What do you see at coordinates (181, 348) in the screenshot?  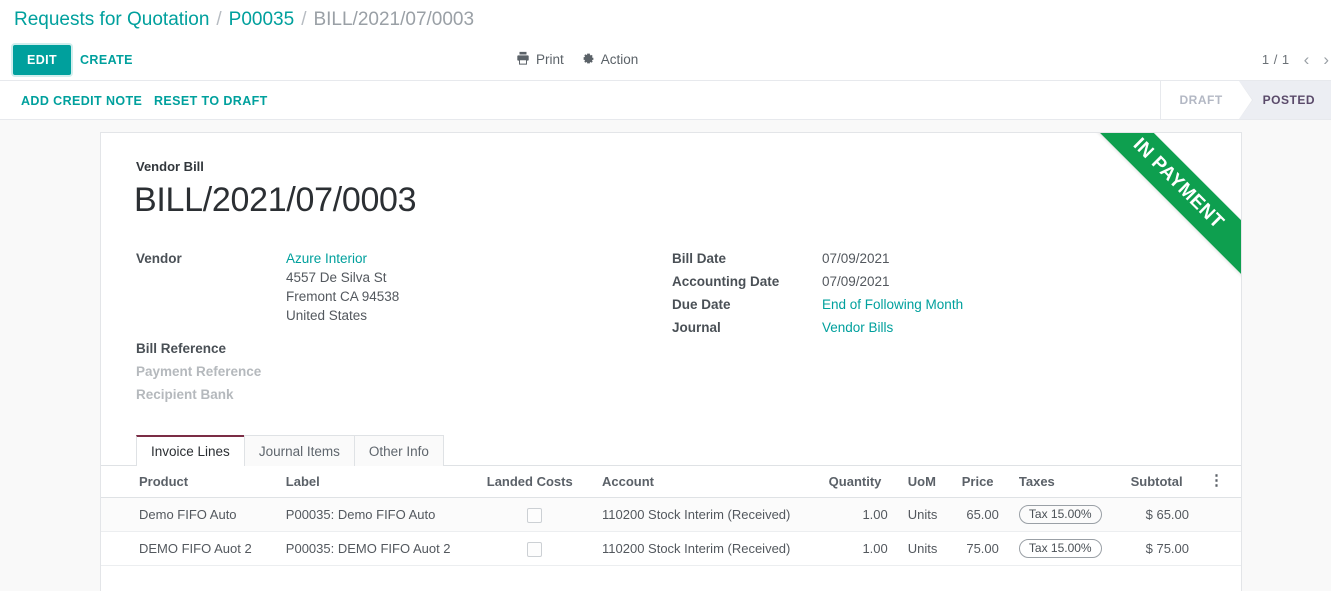 I see `bill-reference-label: Bill Reference` at bounding box center [181, 348].